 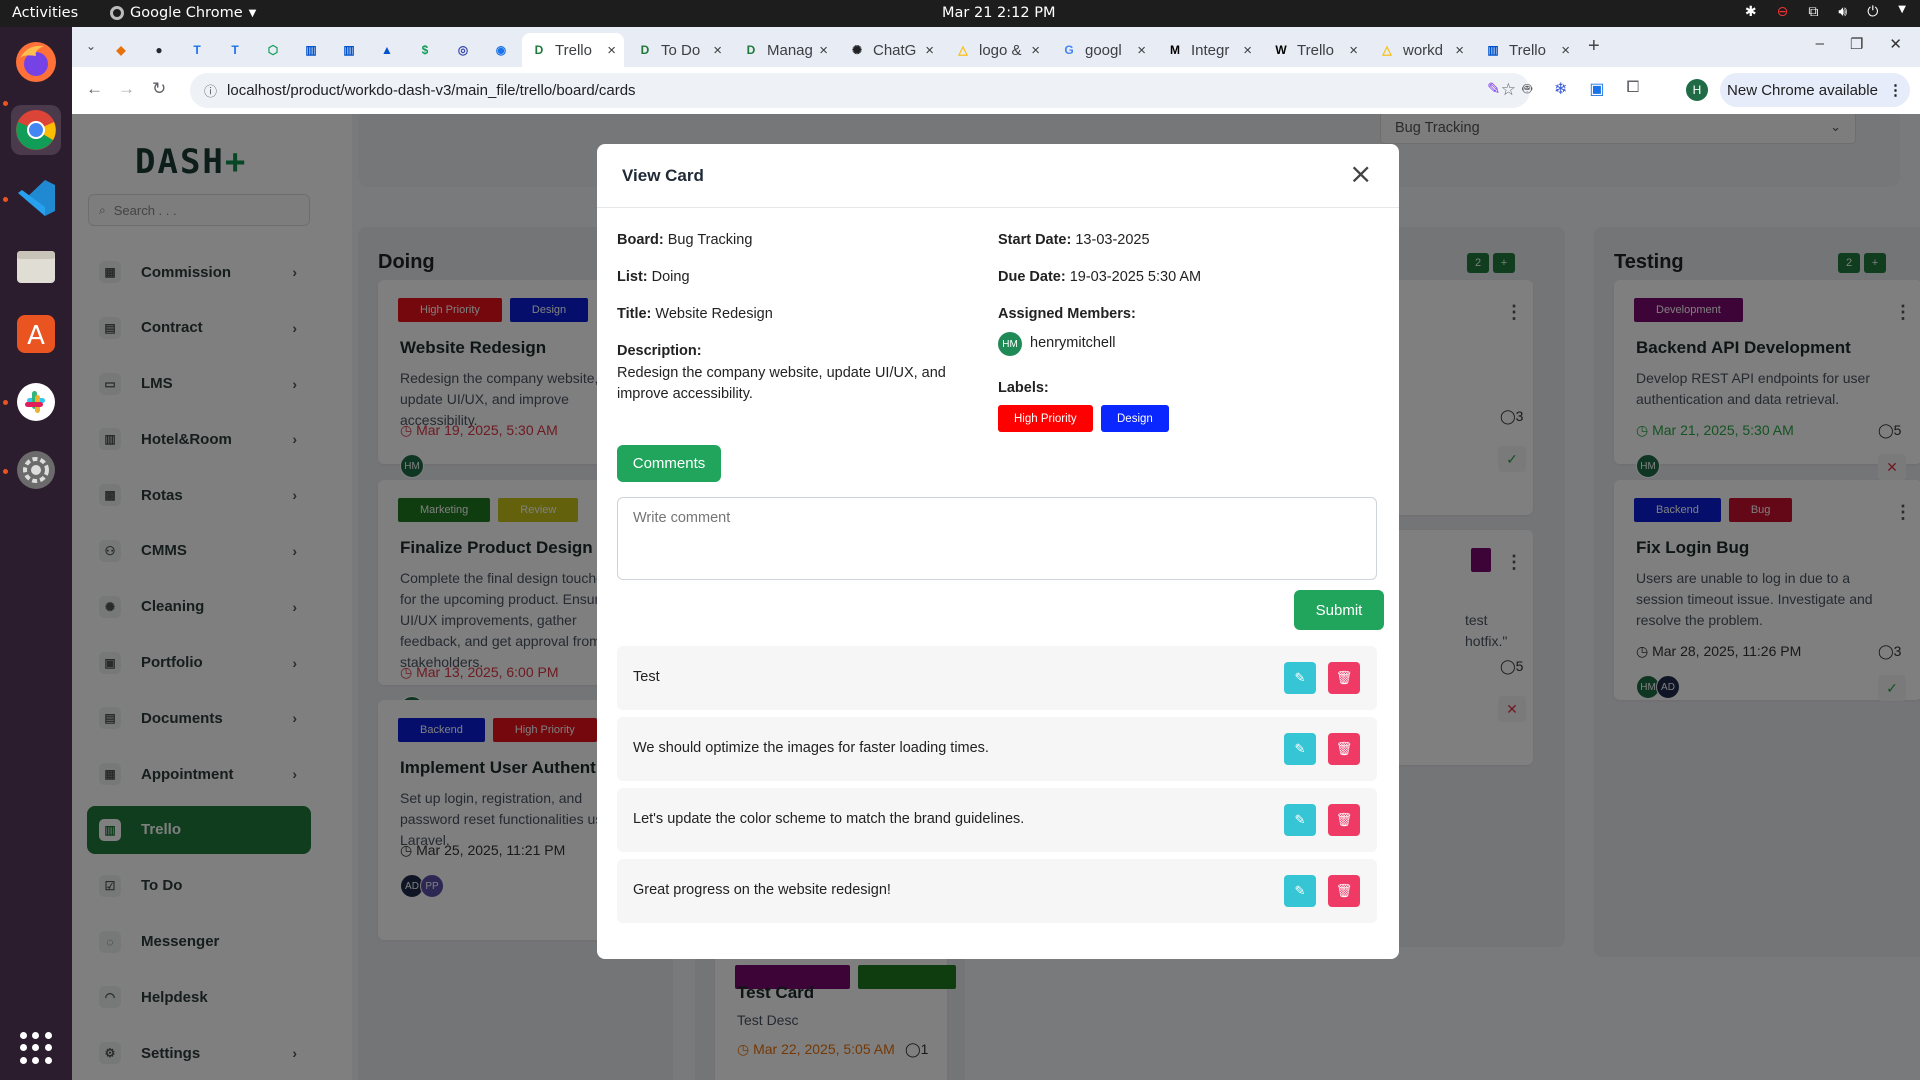 What do you see at coordinates (1596, 90) in the screenshot?
I see `screen-extension-icon: ▣` at bounding box center [1596, 90].